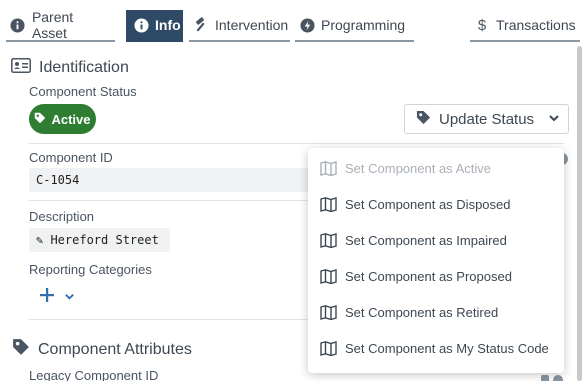  Describe the element at coordinates (307, 25) in the screenshot. I see `bolt-icon` at that location.